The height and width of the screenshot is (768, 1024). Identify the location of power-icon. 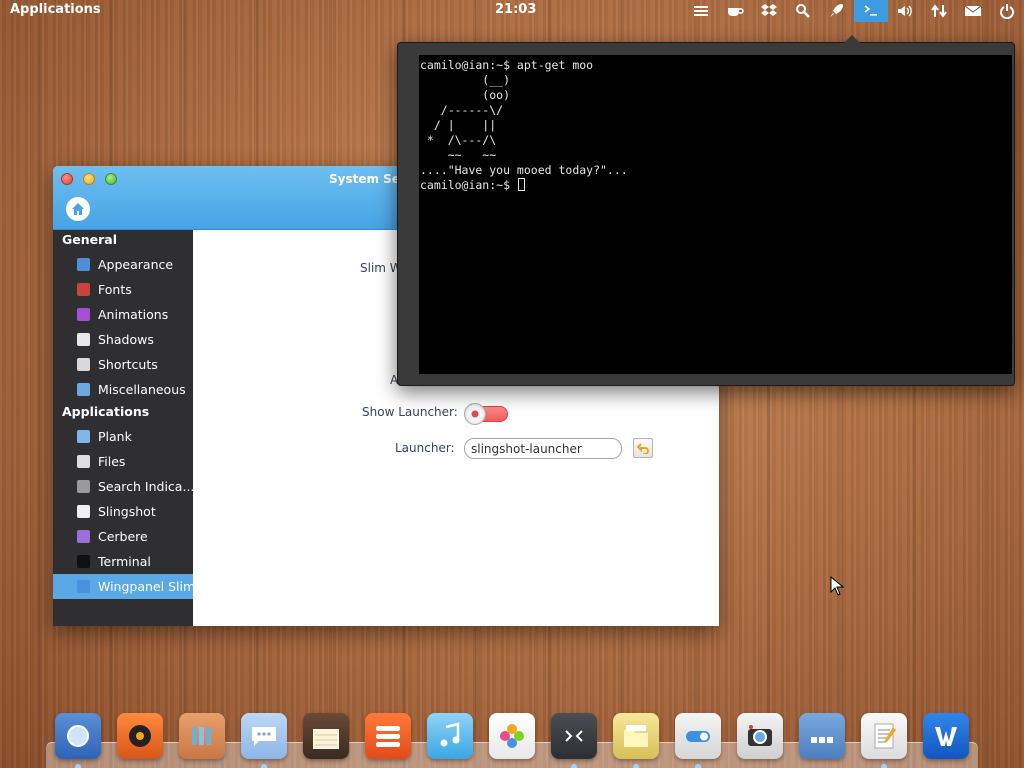
(1007, 11).